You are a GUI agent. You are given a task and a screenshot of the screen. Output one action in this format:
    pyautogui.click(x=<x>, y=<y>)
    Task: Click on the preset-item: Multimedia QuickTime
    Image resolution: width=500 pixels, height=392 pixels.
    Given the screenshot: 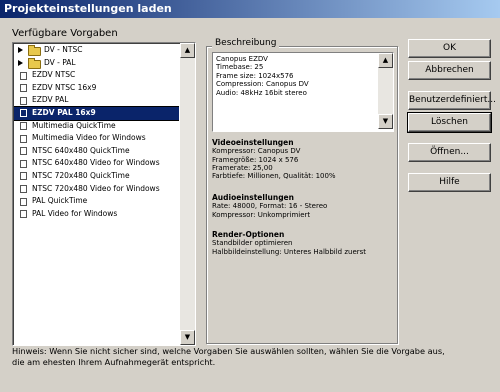 What is the action you would take?
    pyautogui.click(x=96, y=126)
    